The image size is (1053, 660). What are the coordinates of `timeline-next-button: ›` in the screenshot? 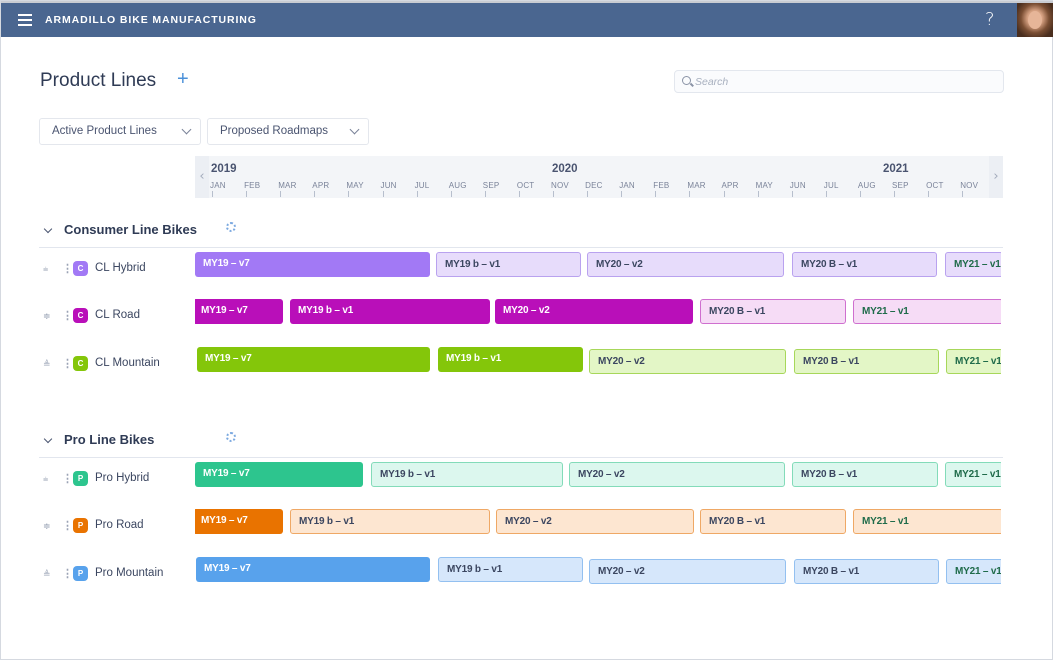 It's located at (996, 177).